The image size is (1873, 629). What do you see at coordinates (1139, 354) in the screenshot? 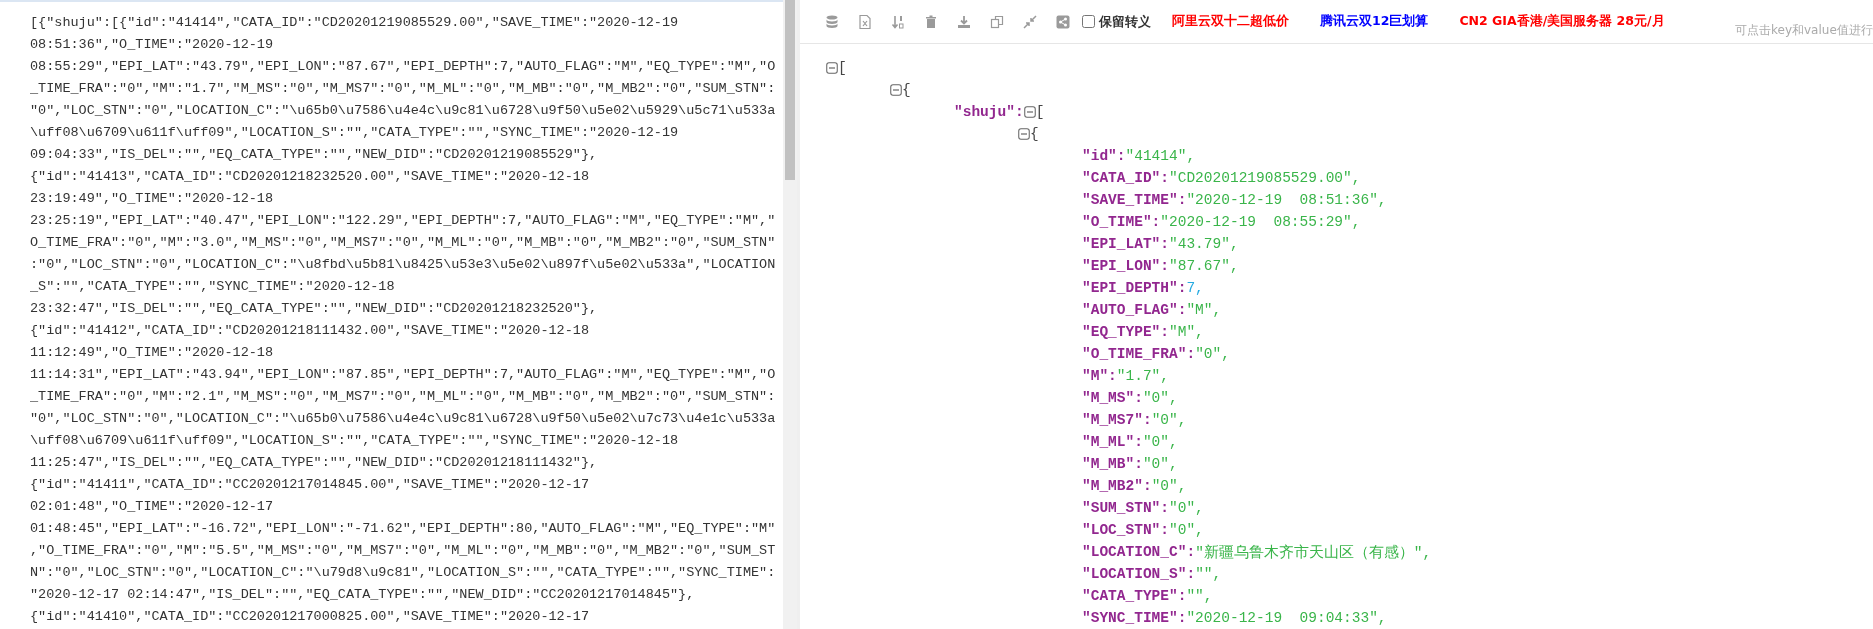
I see `json-key: "O_TIME_FRA":` at bounding box center [1139, 354].